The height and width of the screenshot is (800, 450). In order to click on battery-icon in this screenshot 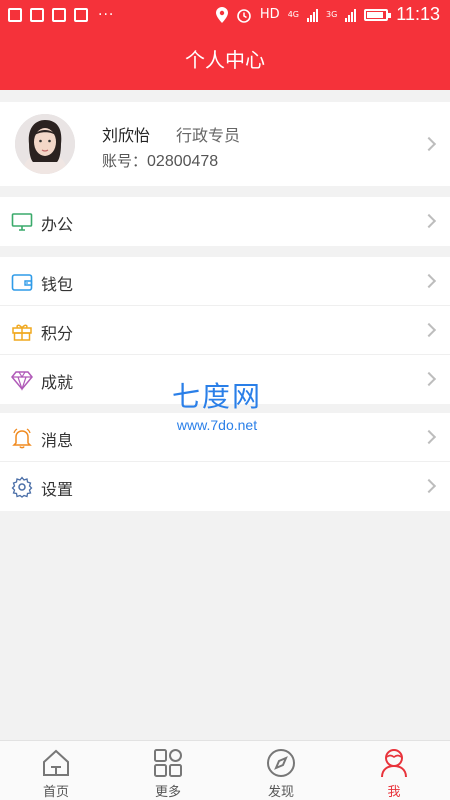, I will do `click(378, 14)`.